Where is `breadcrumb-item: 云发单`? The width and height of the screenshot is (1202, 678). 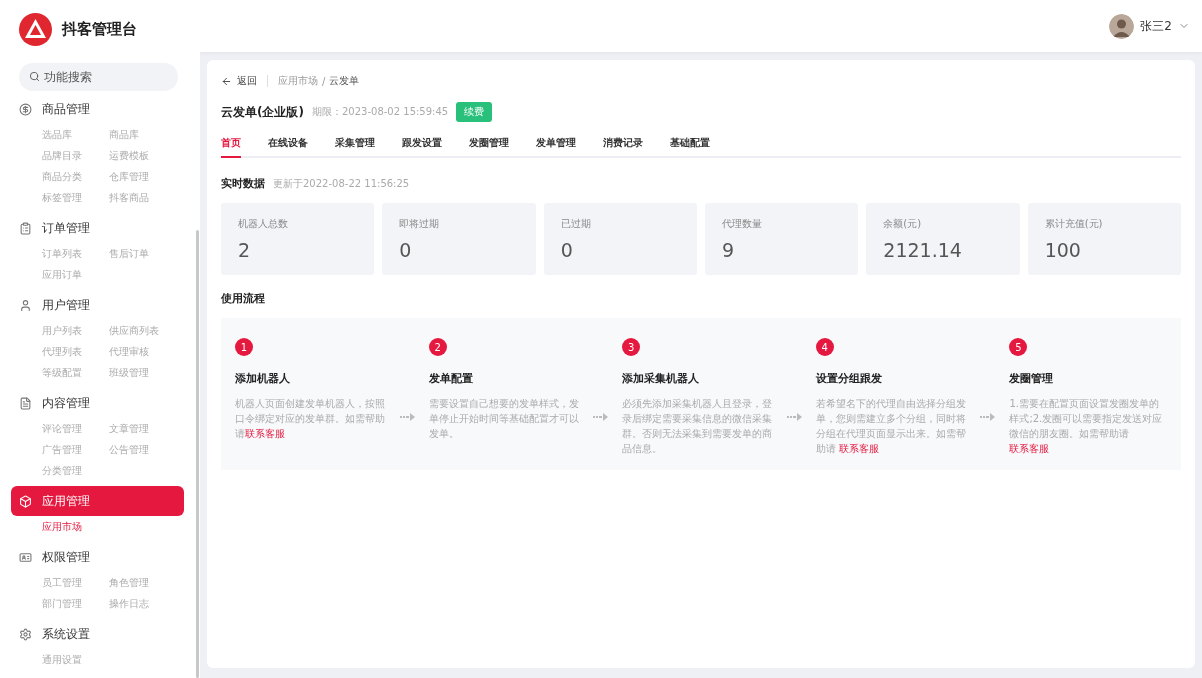 breadcrumb-item: 云发单 is located at coordinates (344, 81).